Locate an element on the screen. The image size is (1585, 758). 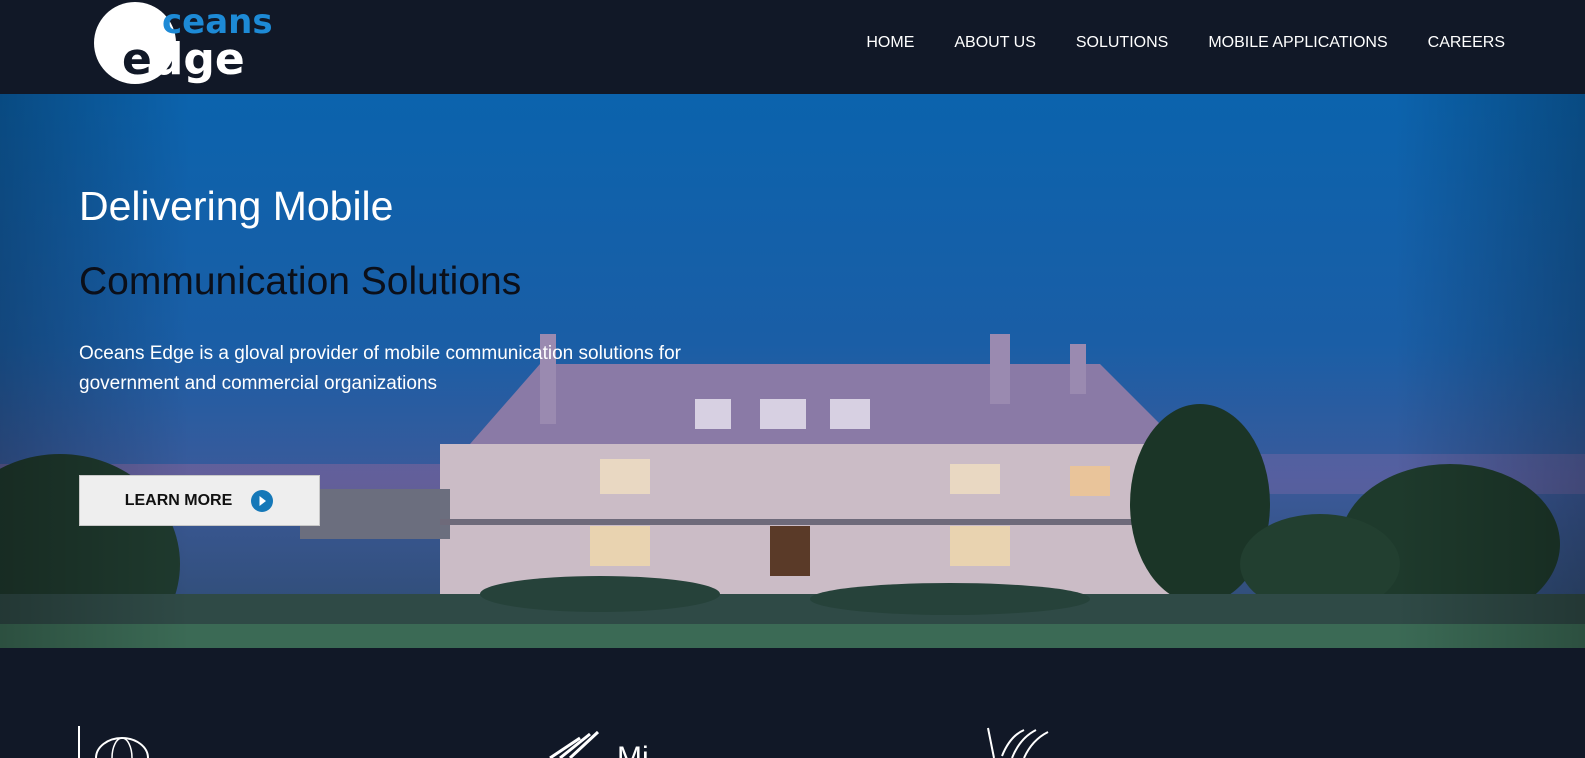
nav-careers: CAREERS is located at coordinates (1466, 43).